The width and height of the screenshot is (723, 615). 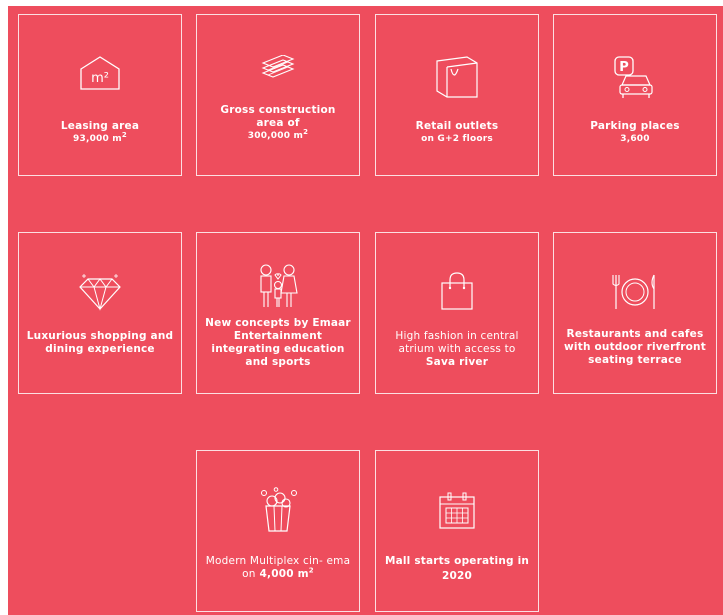 What do you see at coordinates (457, 133) in the screenshot?
I see `card-text: Retail outlets on G+2 floors` at bounding box center [457, 133].